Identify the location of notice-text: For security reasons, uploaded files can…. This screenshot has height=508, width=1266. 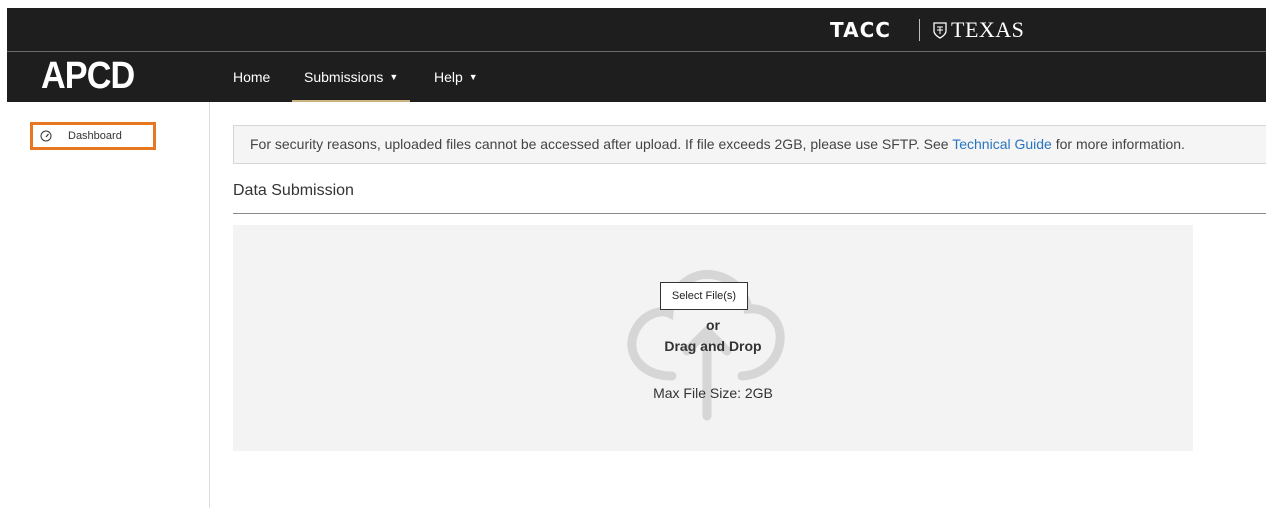
(601, 144).